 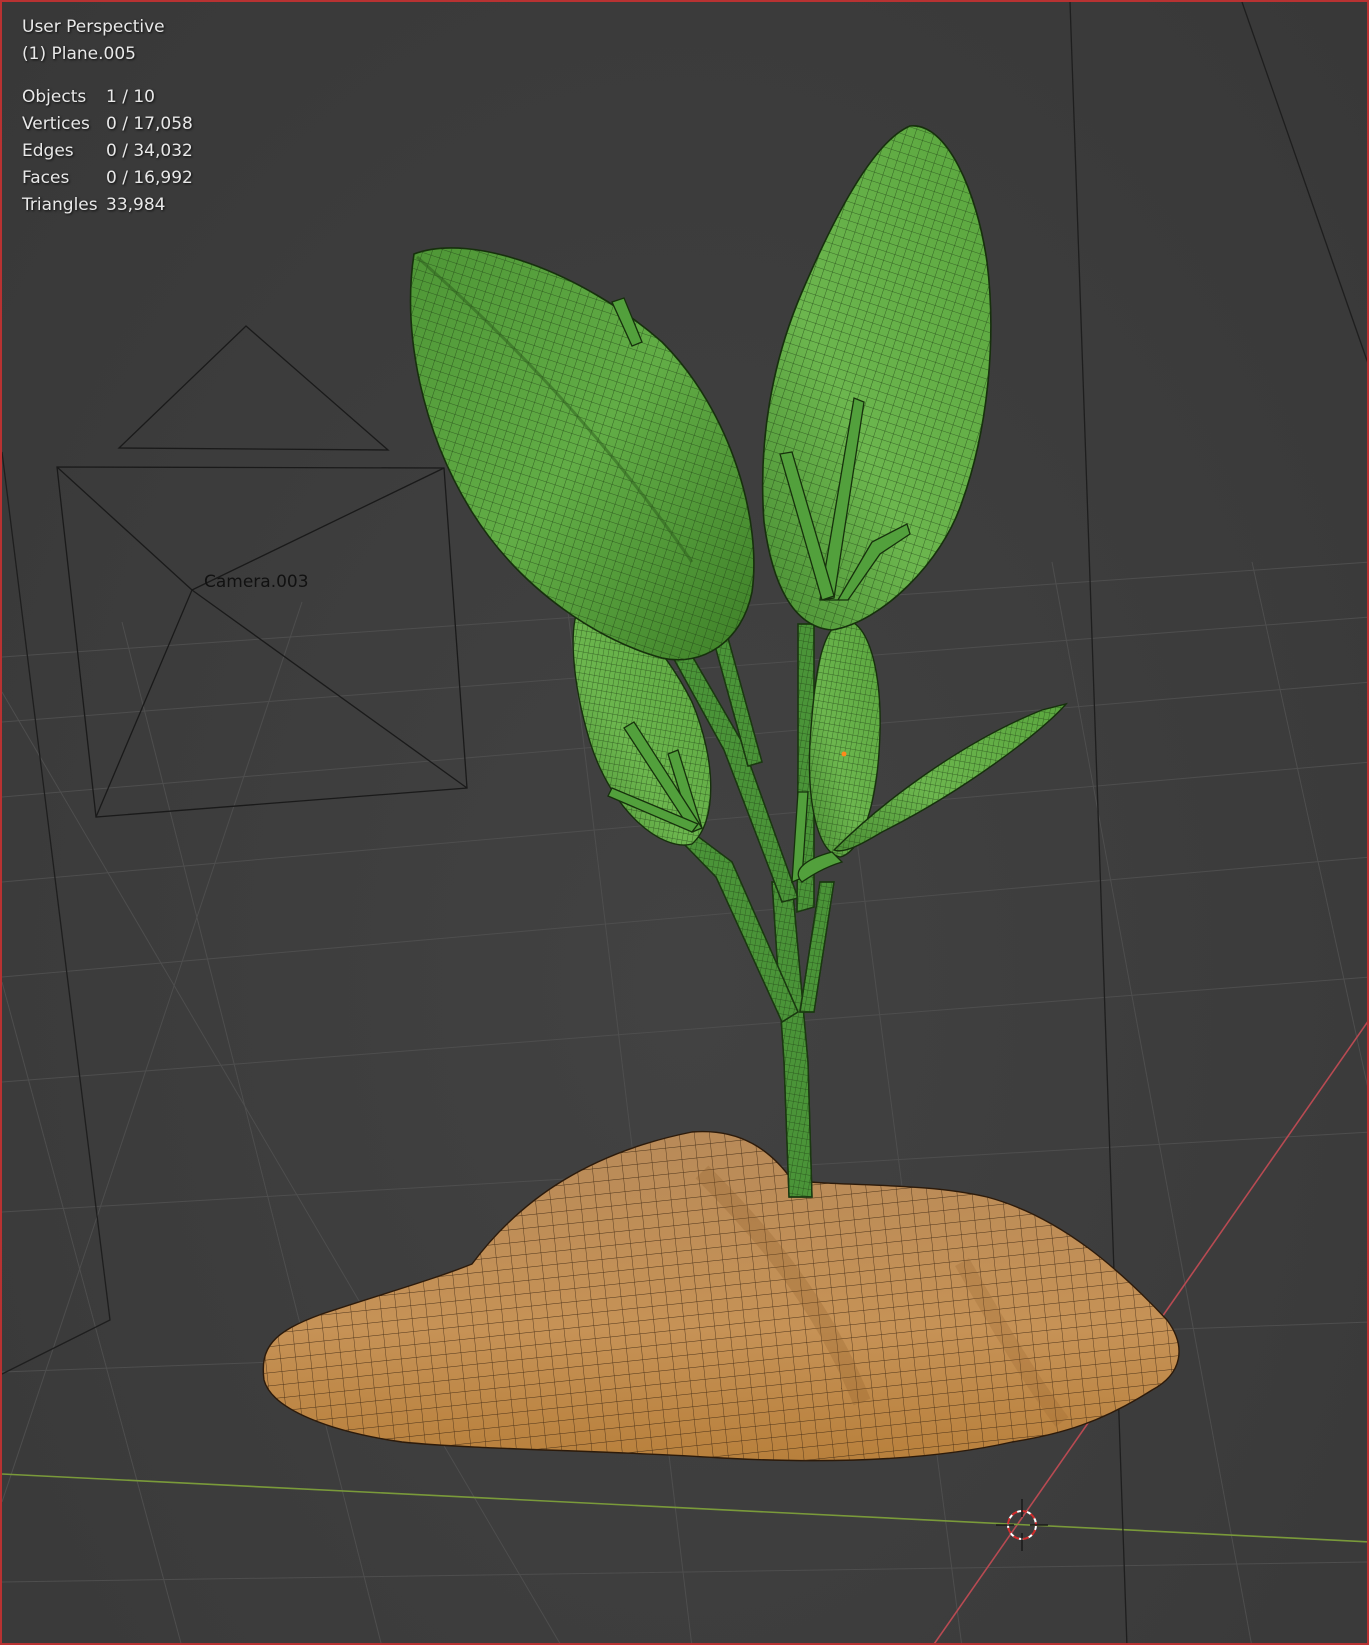 What do you see at coordinates (107, 76) in the screenshot?
I see `overlay-spacer` at bounding box center [107, 76].